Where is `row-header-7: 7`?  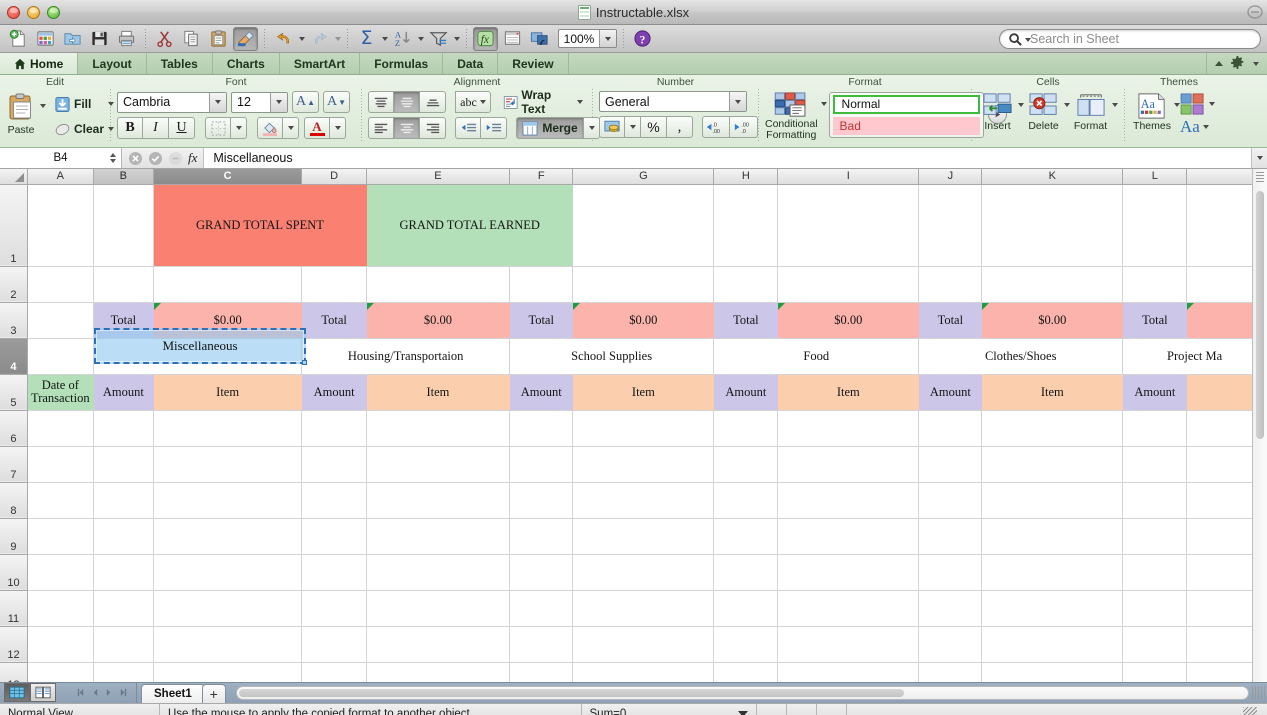 row-header-7: 7 is located at coordinates (14, 464).